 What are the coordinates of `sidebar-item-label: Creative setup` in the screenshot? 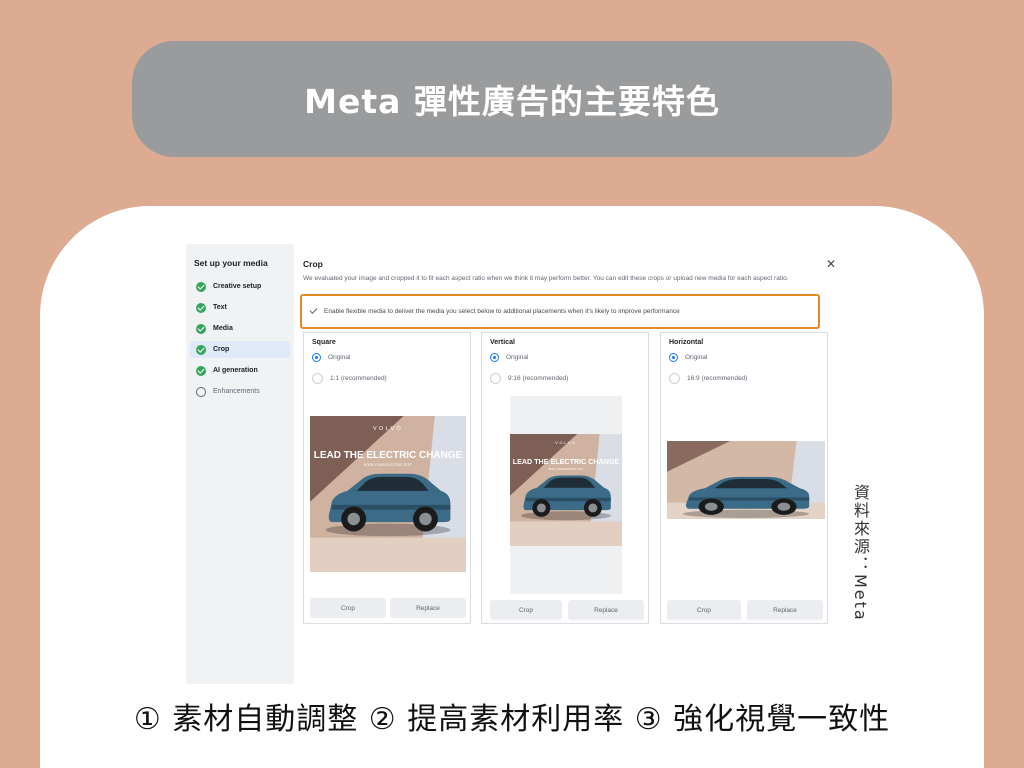 It's located at (237, 286).